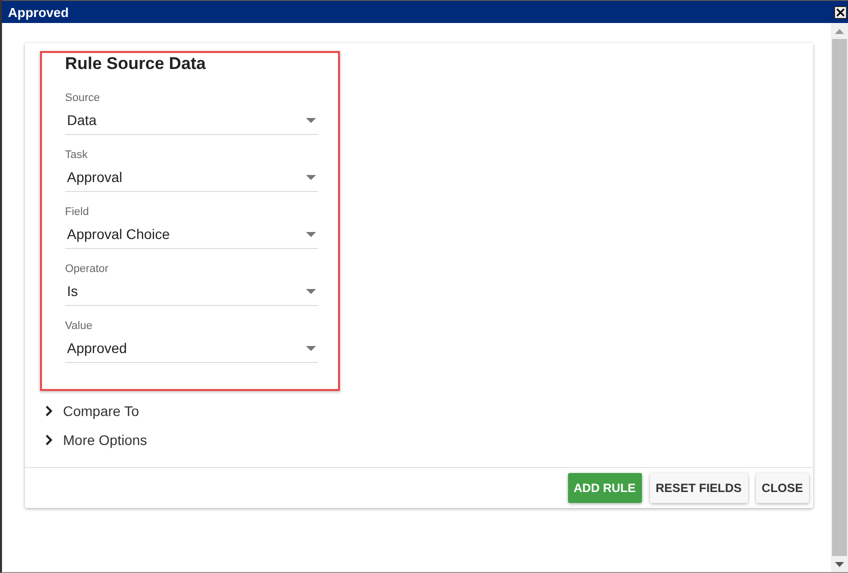 The width and height of the screenshot is (848, 573). What do you see at coordinates (191, 122) in the screenshot?
I see `select-field: Data` at bounding box center [191, 122].